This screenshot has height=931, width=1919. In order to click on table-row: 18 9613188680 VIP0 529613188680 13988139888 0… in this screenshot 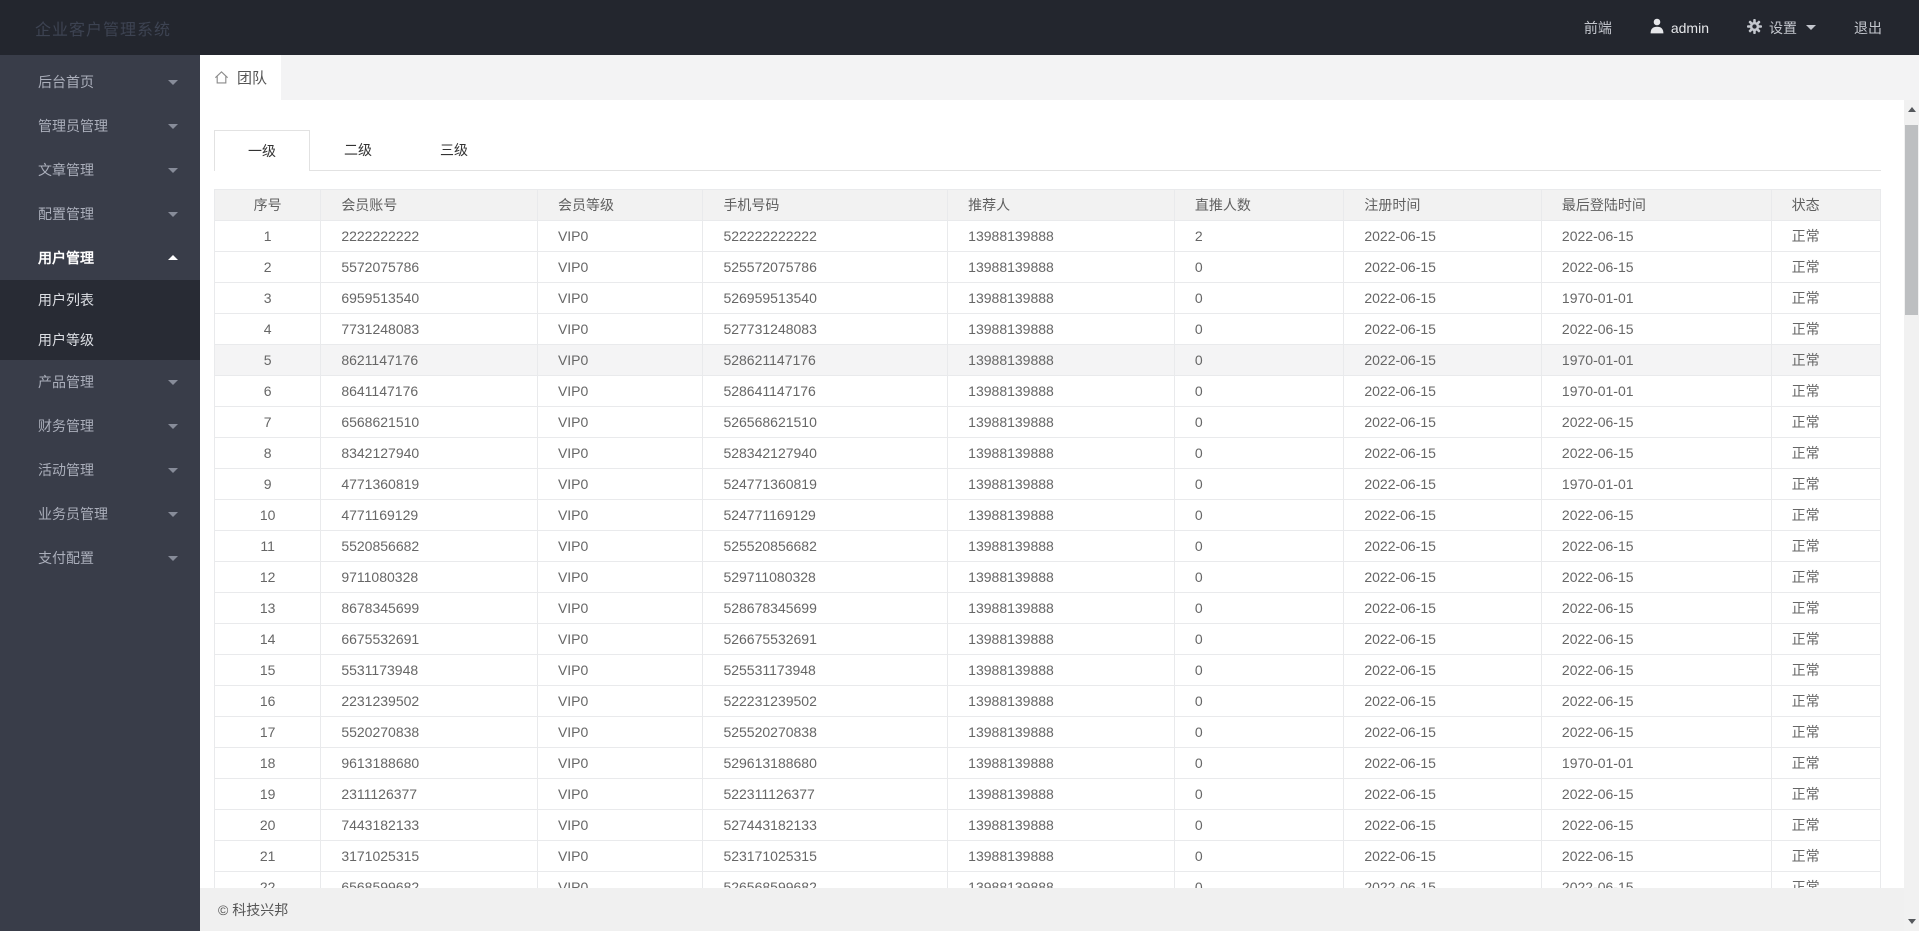, I will do `click(1047, 763)`.